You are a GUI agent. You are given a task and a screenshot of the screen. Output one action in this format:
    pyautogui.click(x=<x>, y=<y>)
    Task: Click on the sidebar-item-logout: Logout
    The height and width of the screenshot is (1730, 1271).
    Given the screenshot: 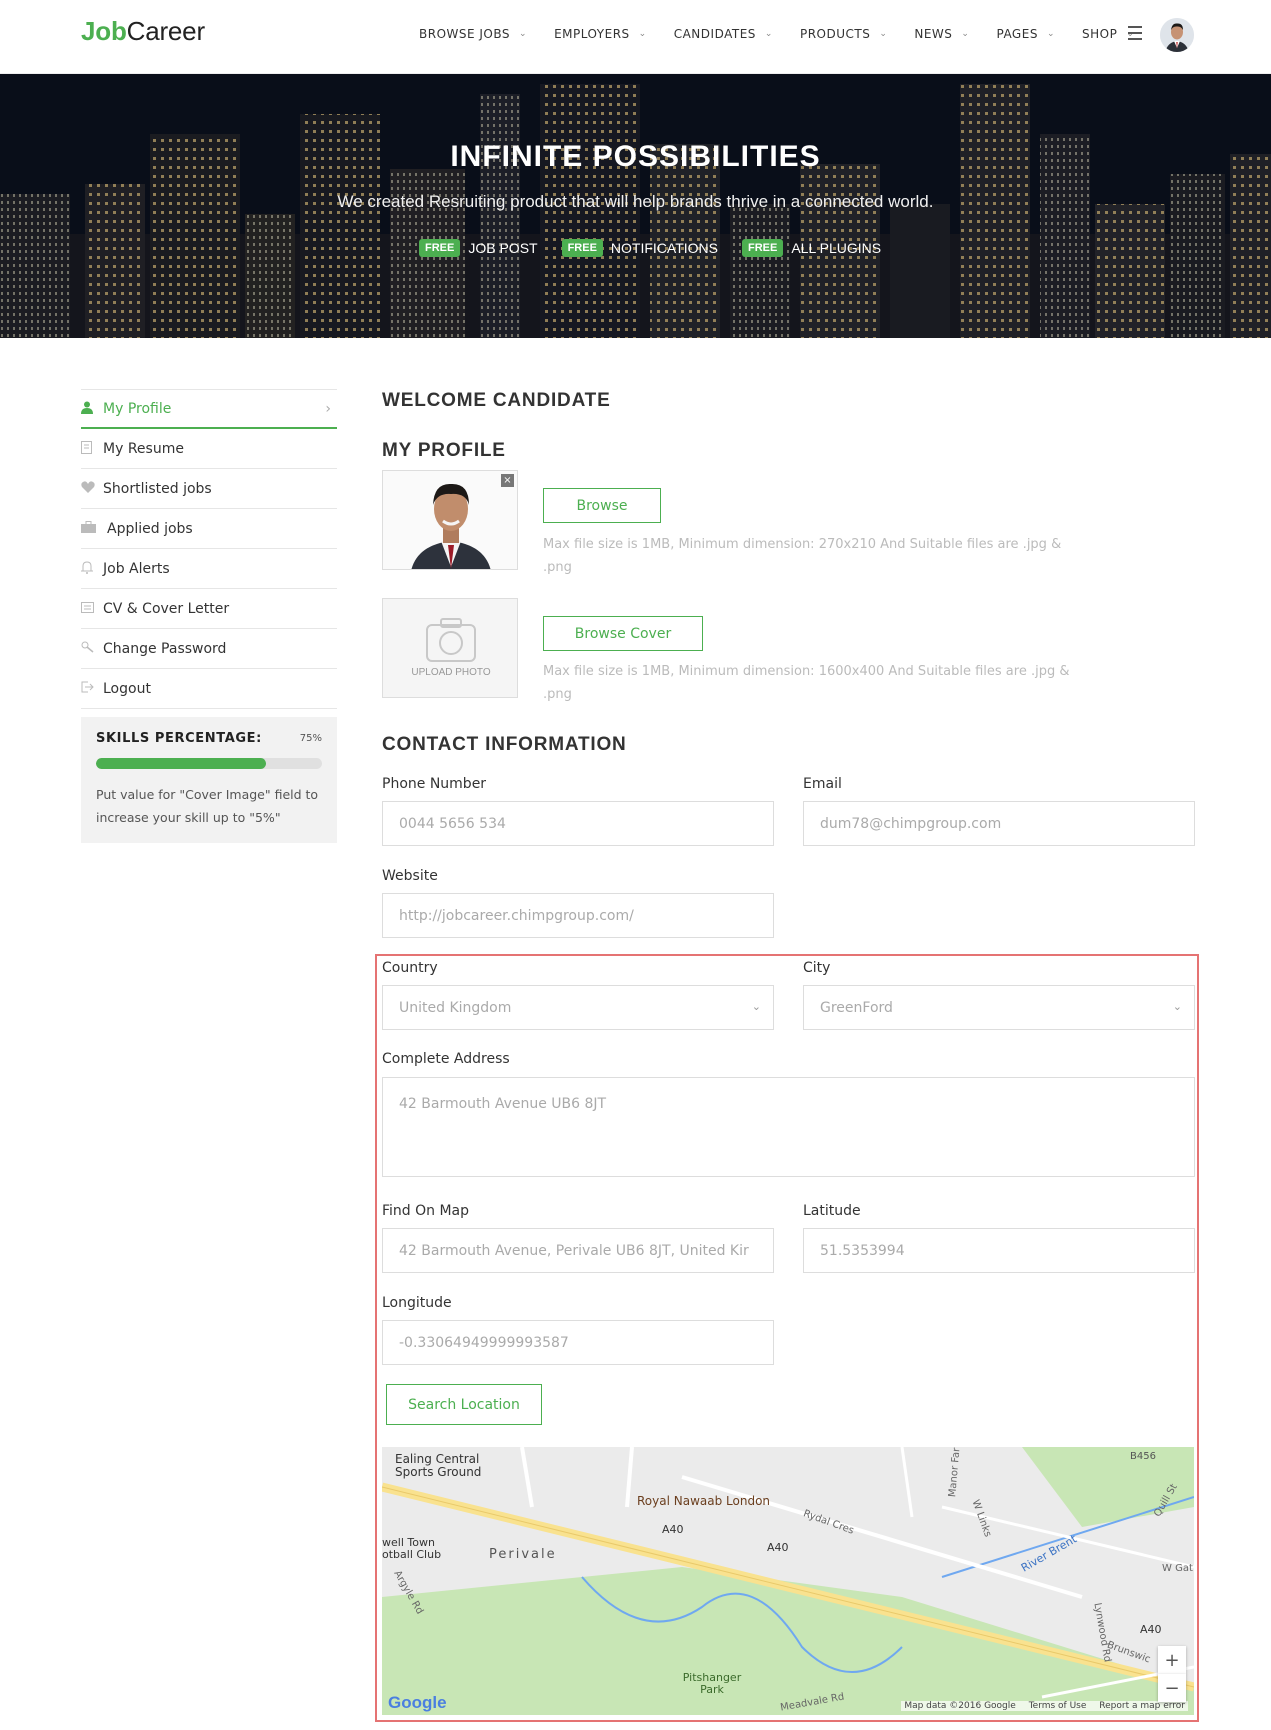 What is the action you would take?
    pyautogui.click(x=209, y=689)
    